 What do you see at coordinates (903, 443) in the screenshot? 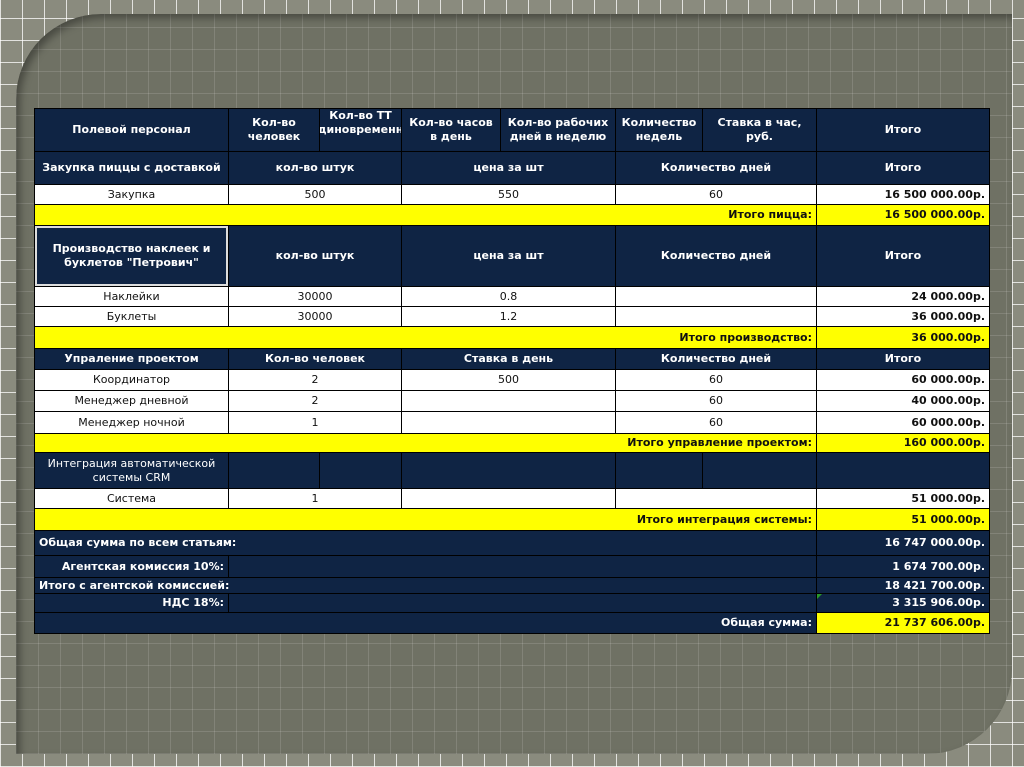
I see `subtotal-value: 160 000.00р.` at bounding box center [903, 443].